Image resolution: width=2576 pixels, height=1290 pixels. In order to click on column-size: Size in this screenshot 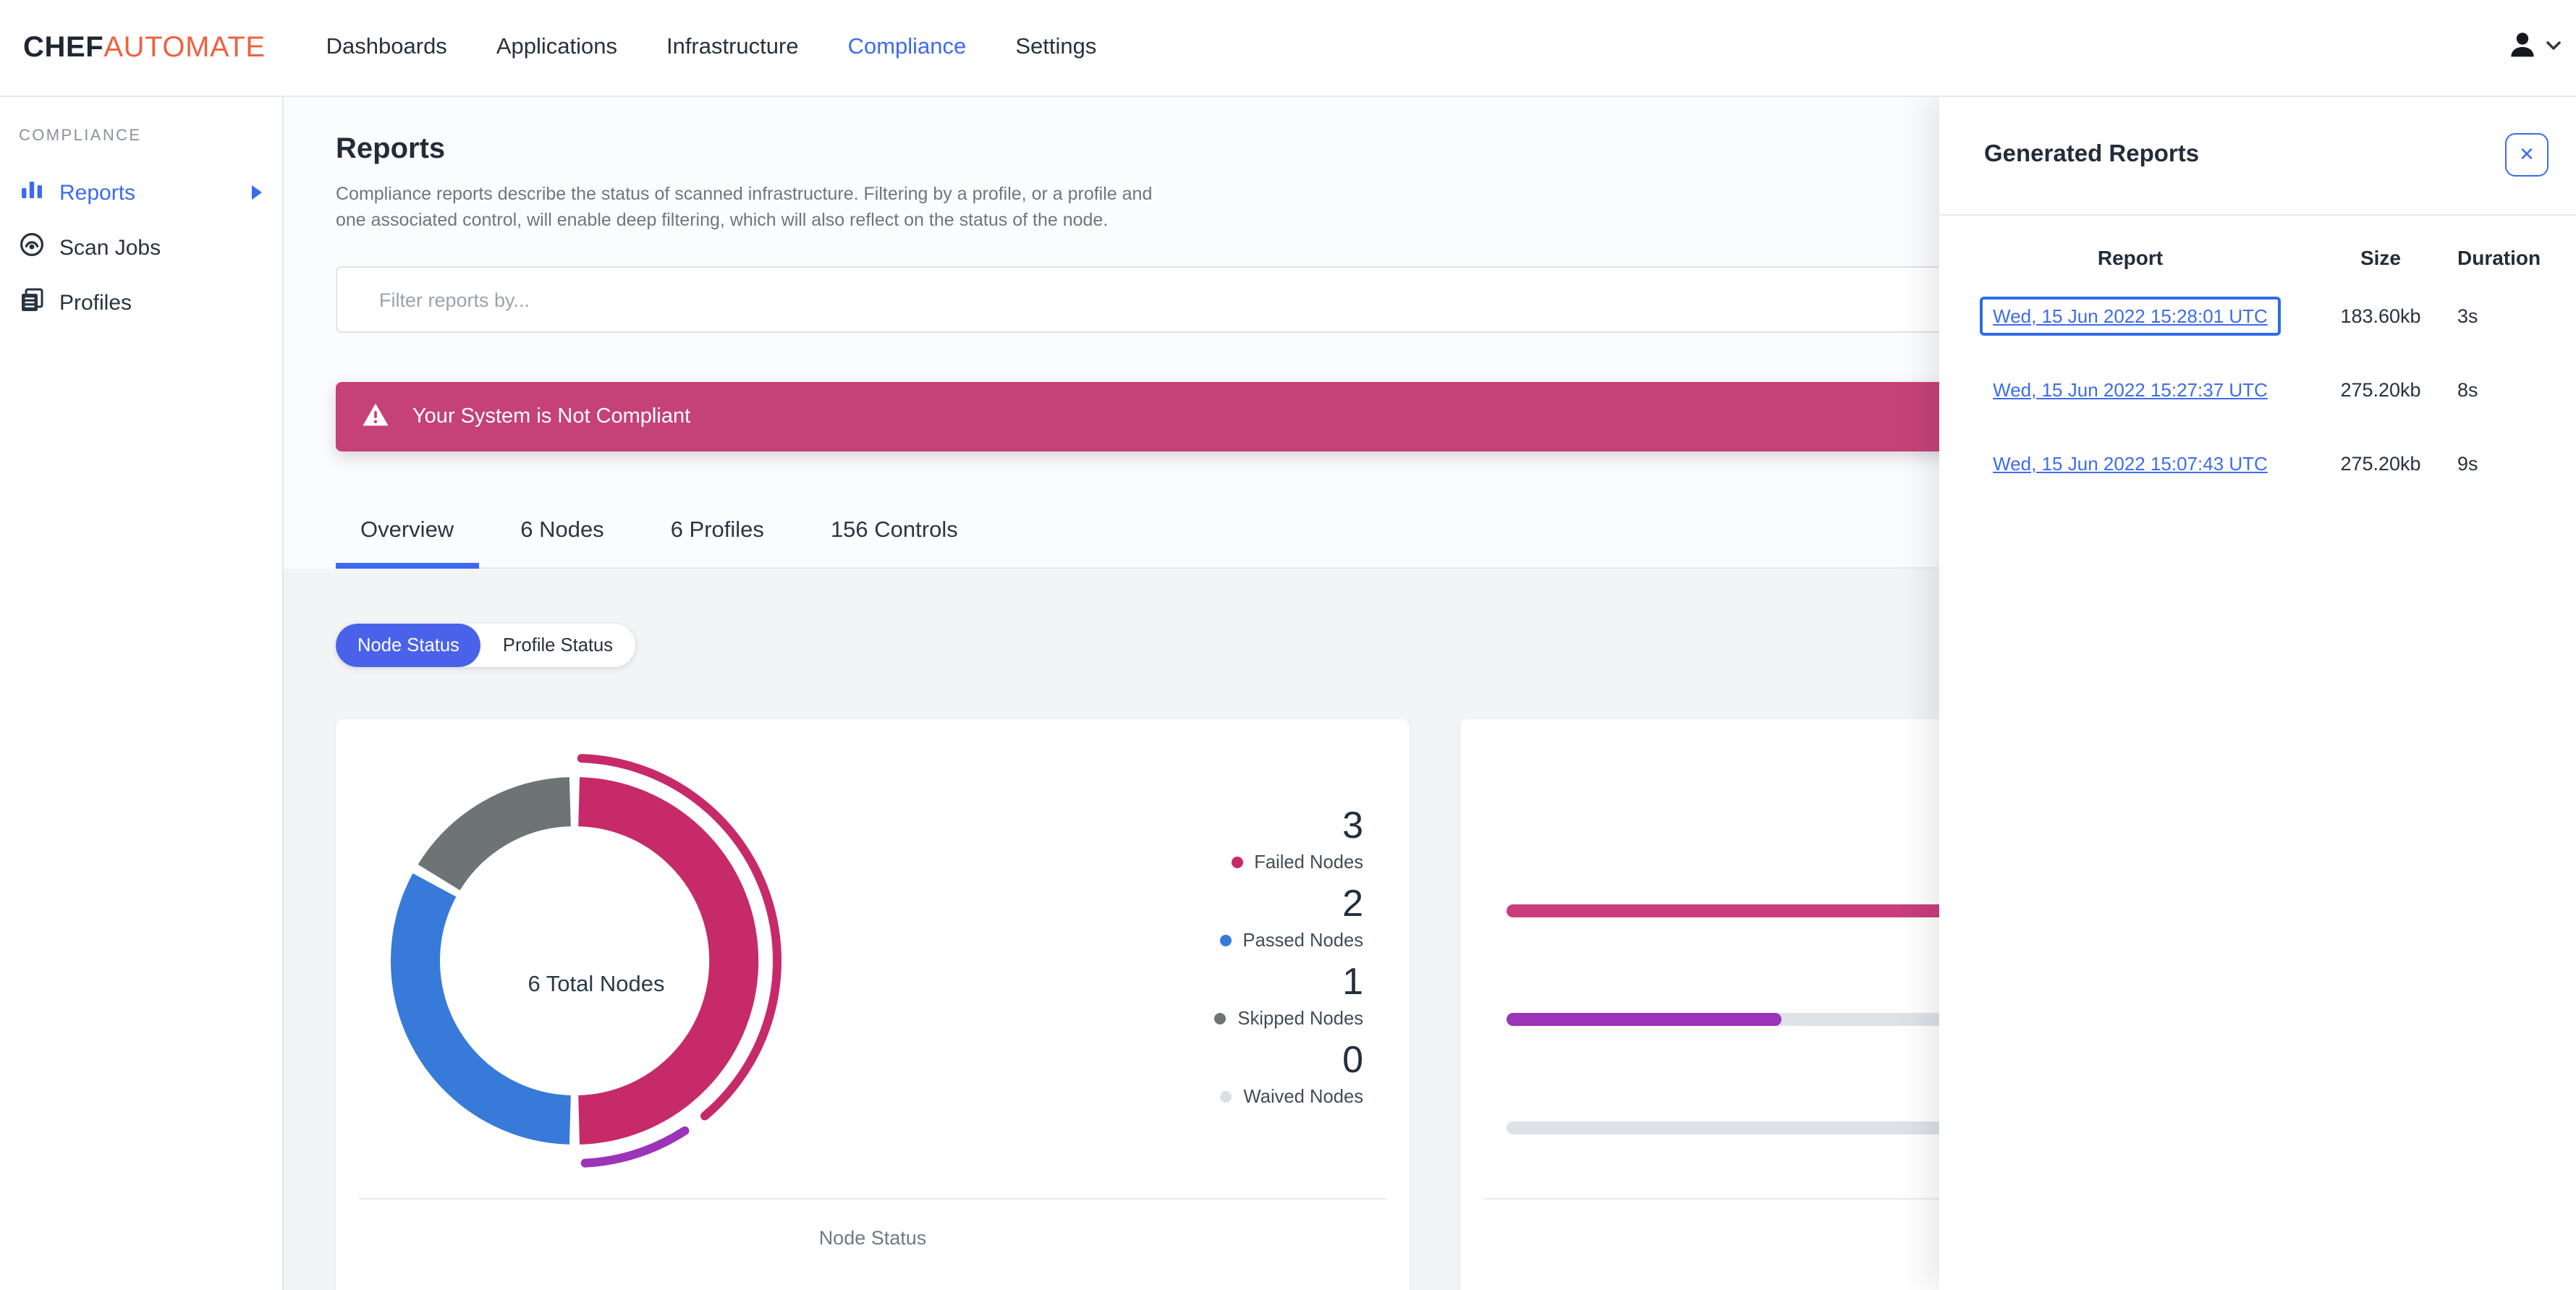, I will do `click(2380, 258)`.